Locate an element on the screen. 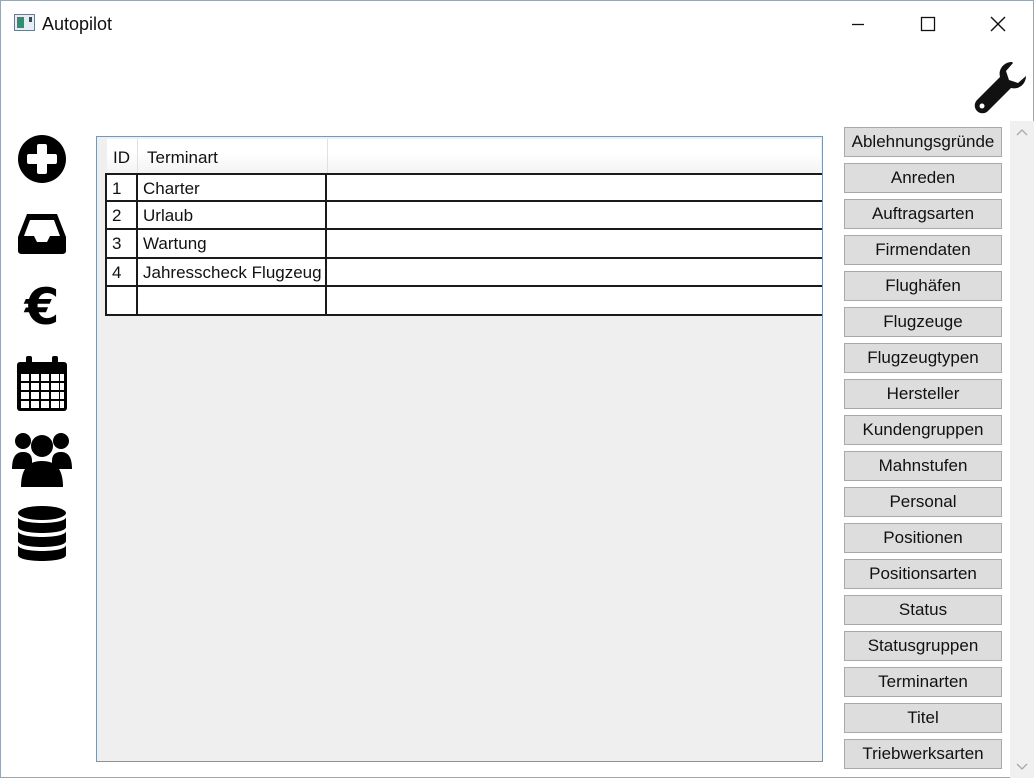  finance-button: € is located at coordinates (42, 307).